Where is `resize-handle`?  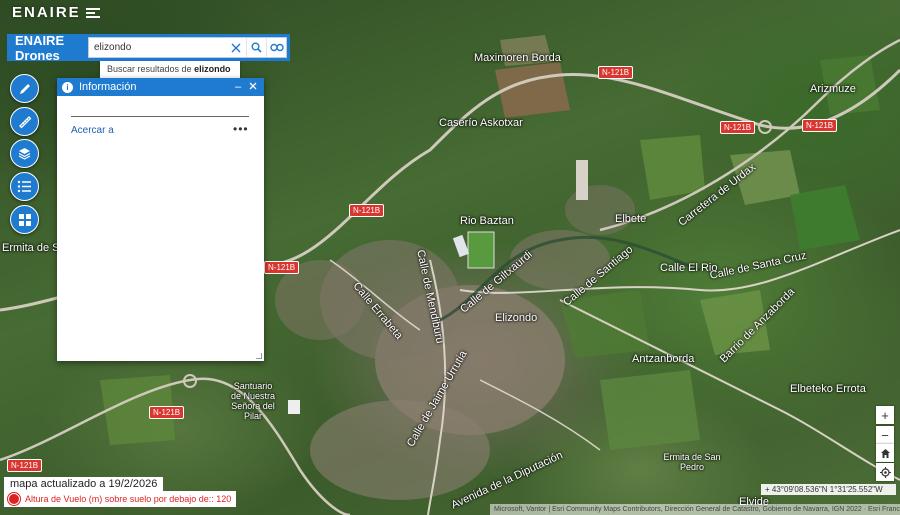 resize-handle is located at coordinates (259, 356).